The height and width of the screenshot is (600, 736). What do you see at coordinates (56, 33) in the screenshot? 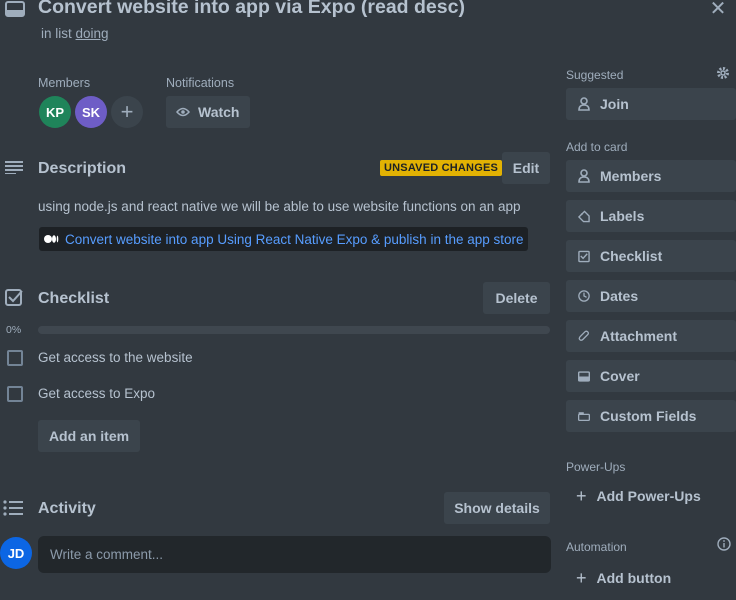
I see `in-list-prefix: in list` at bounding box center [56, 33].